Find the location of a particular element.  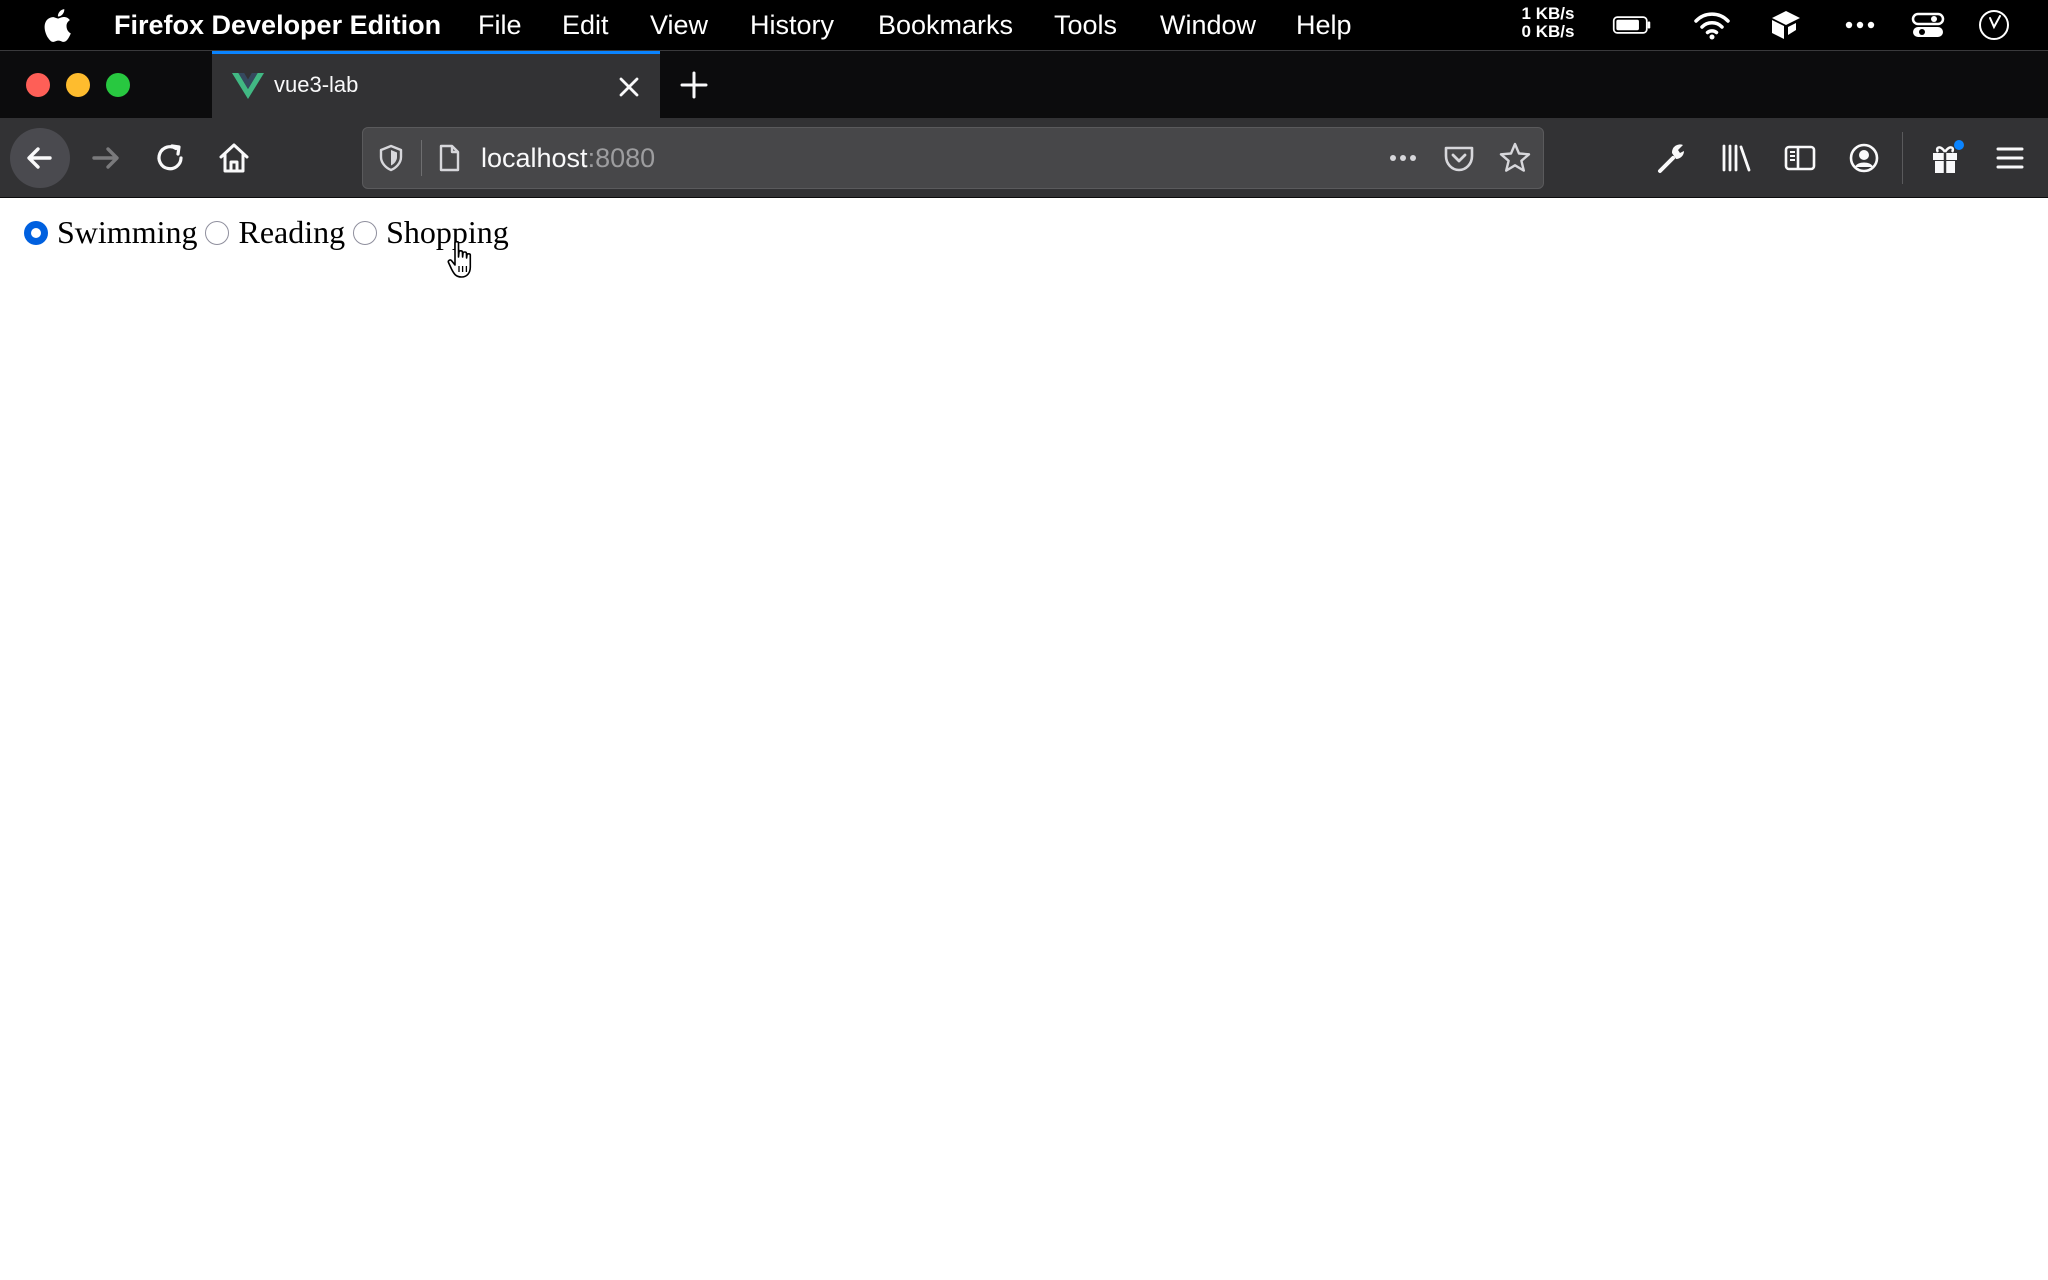

back-button is located at coordinates (40, 158).